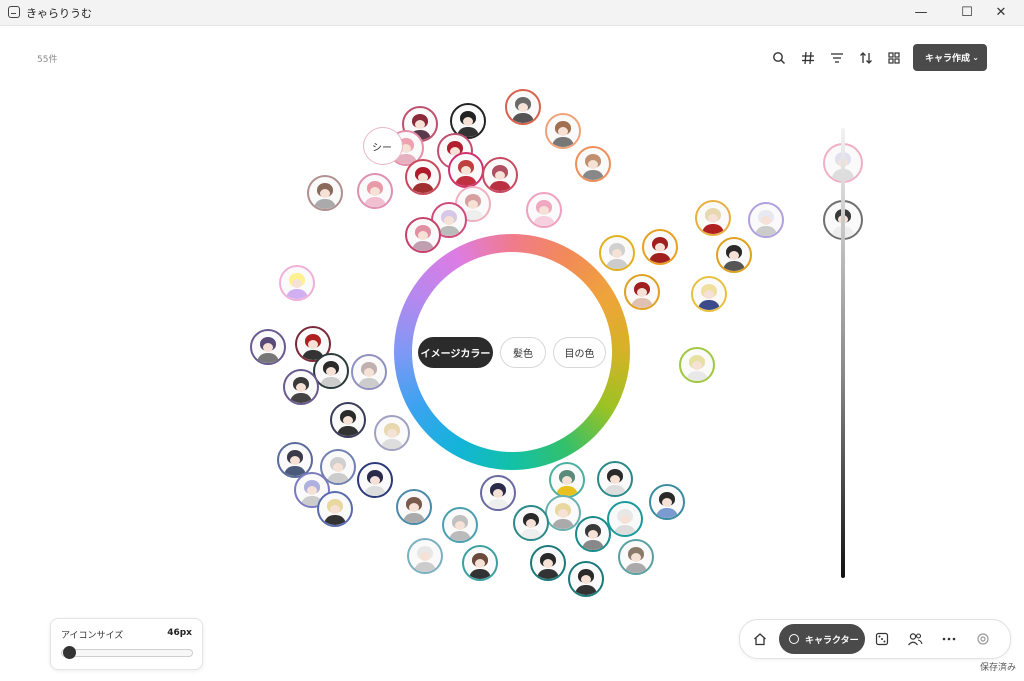  What do you see at coordinates (794, 639) in the screenshot?
I see `user-circle-icon` at bounding box center [794, 639].